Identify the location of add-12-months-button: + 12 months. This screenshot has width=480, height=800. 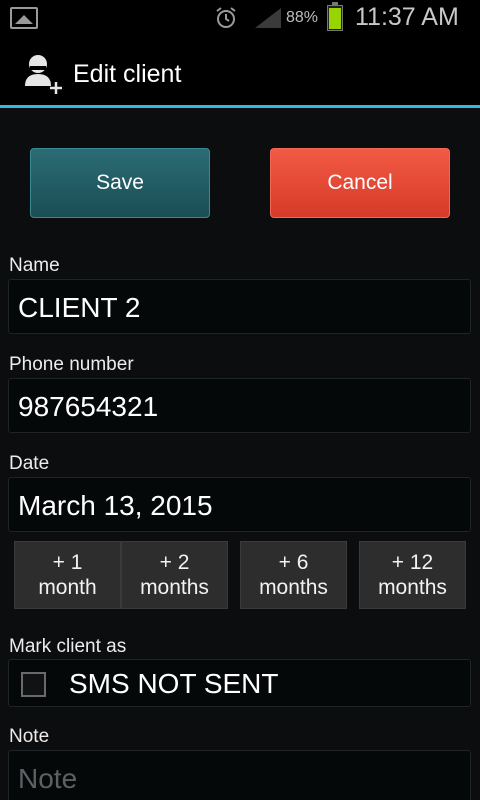
(412, 575).